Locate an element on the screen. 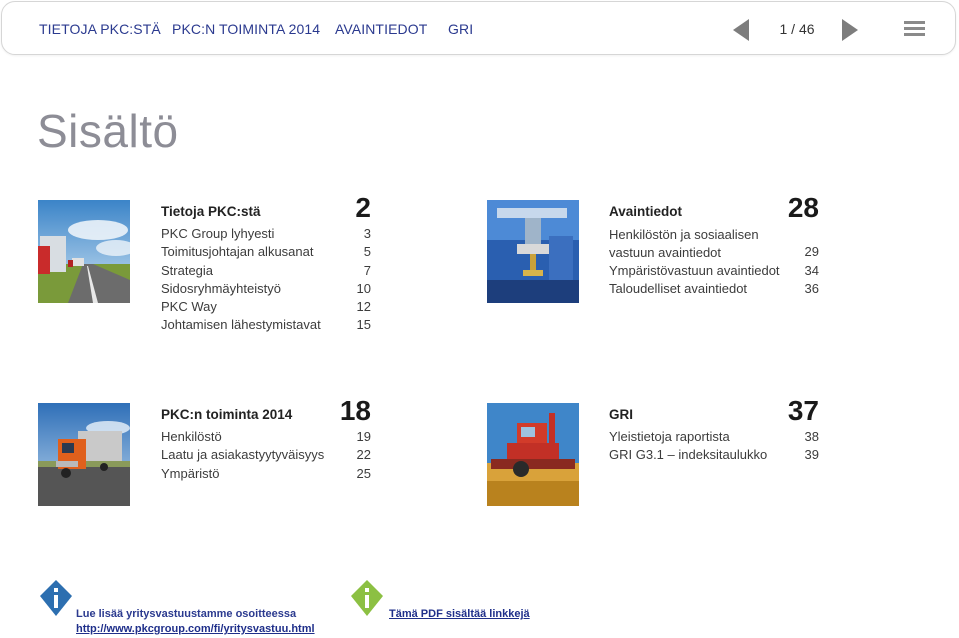 This screenshot has height=638, width=959. toc-row: Taloudelliset avaintiedot 36 is located at coordinates (714, 290).